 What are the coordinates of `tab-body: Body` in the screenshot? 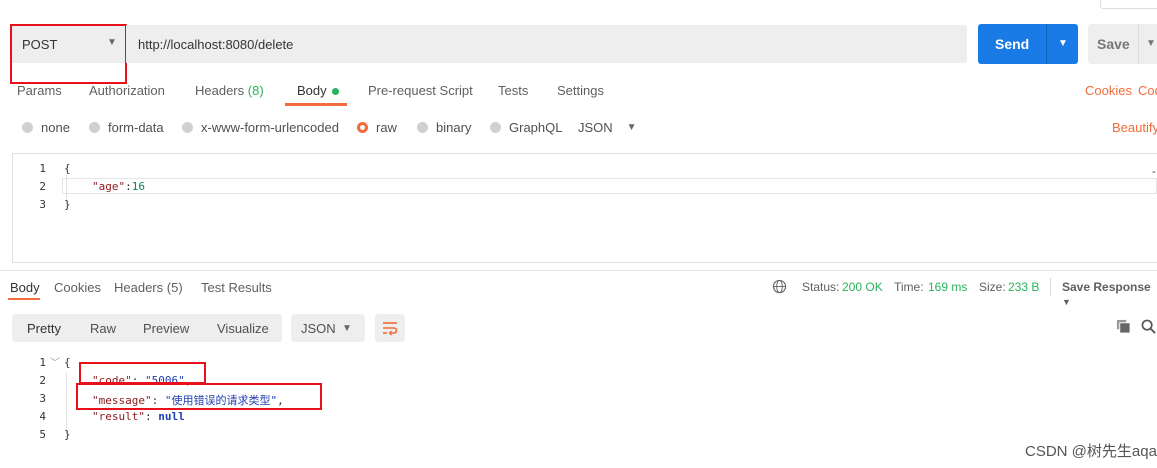 It's located at (318, 90).